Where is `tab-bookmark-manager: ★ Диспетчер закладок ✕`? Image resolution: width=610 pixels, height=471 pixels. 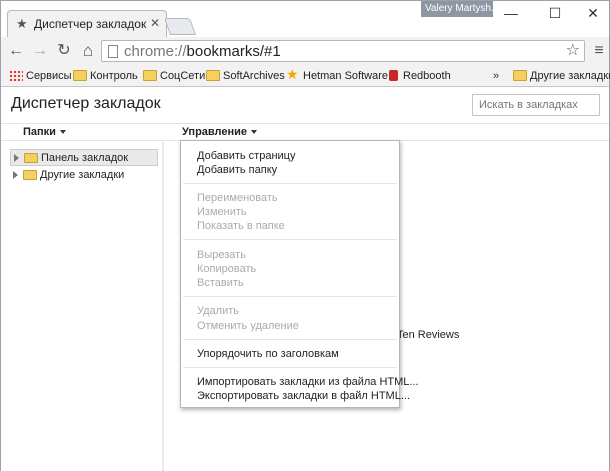
tab-bookmark-manager: ★ Диспетчер закладок ✕ is located at coordinates (87, 23).